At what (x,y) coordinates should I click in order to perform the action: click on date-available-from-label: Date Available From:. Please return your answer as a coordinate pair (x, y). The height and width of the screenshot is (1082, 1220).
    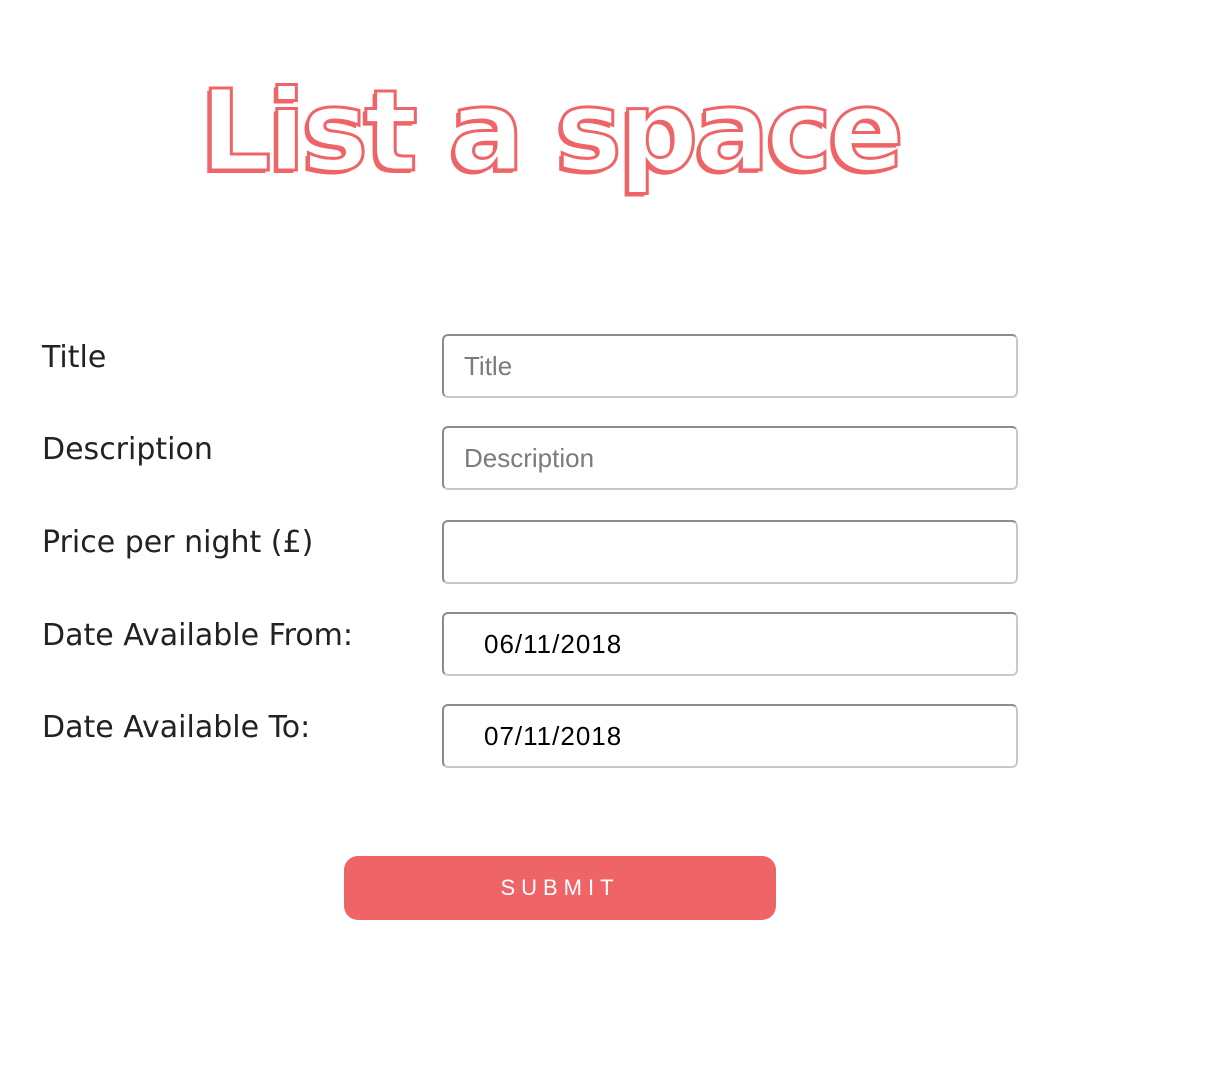
    Looking at the image, I should click on (198, 635).